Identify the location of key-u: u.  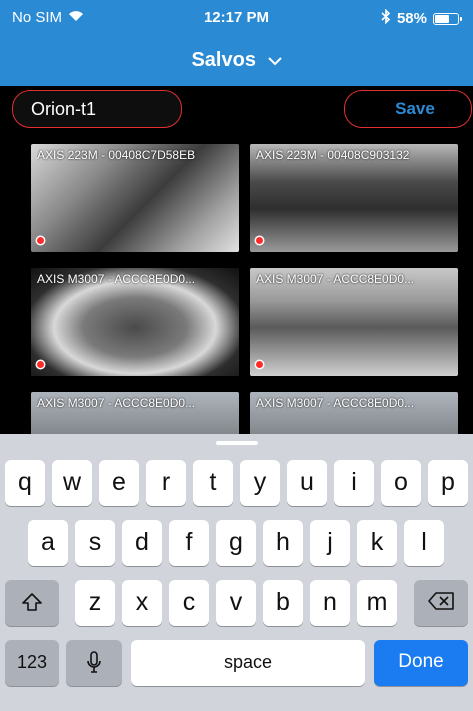
(307, 483).